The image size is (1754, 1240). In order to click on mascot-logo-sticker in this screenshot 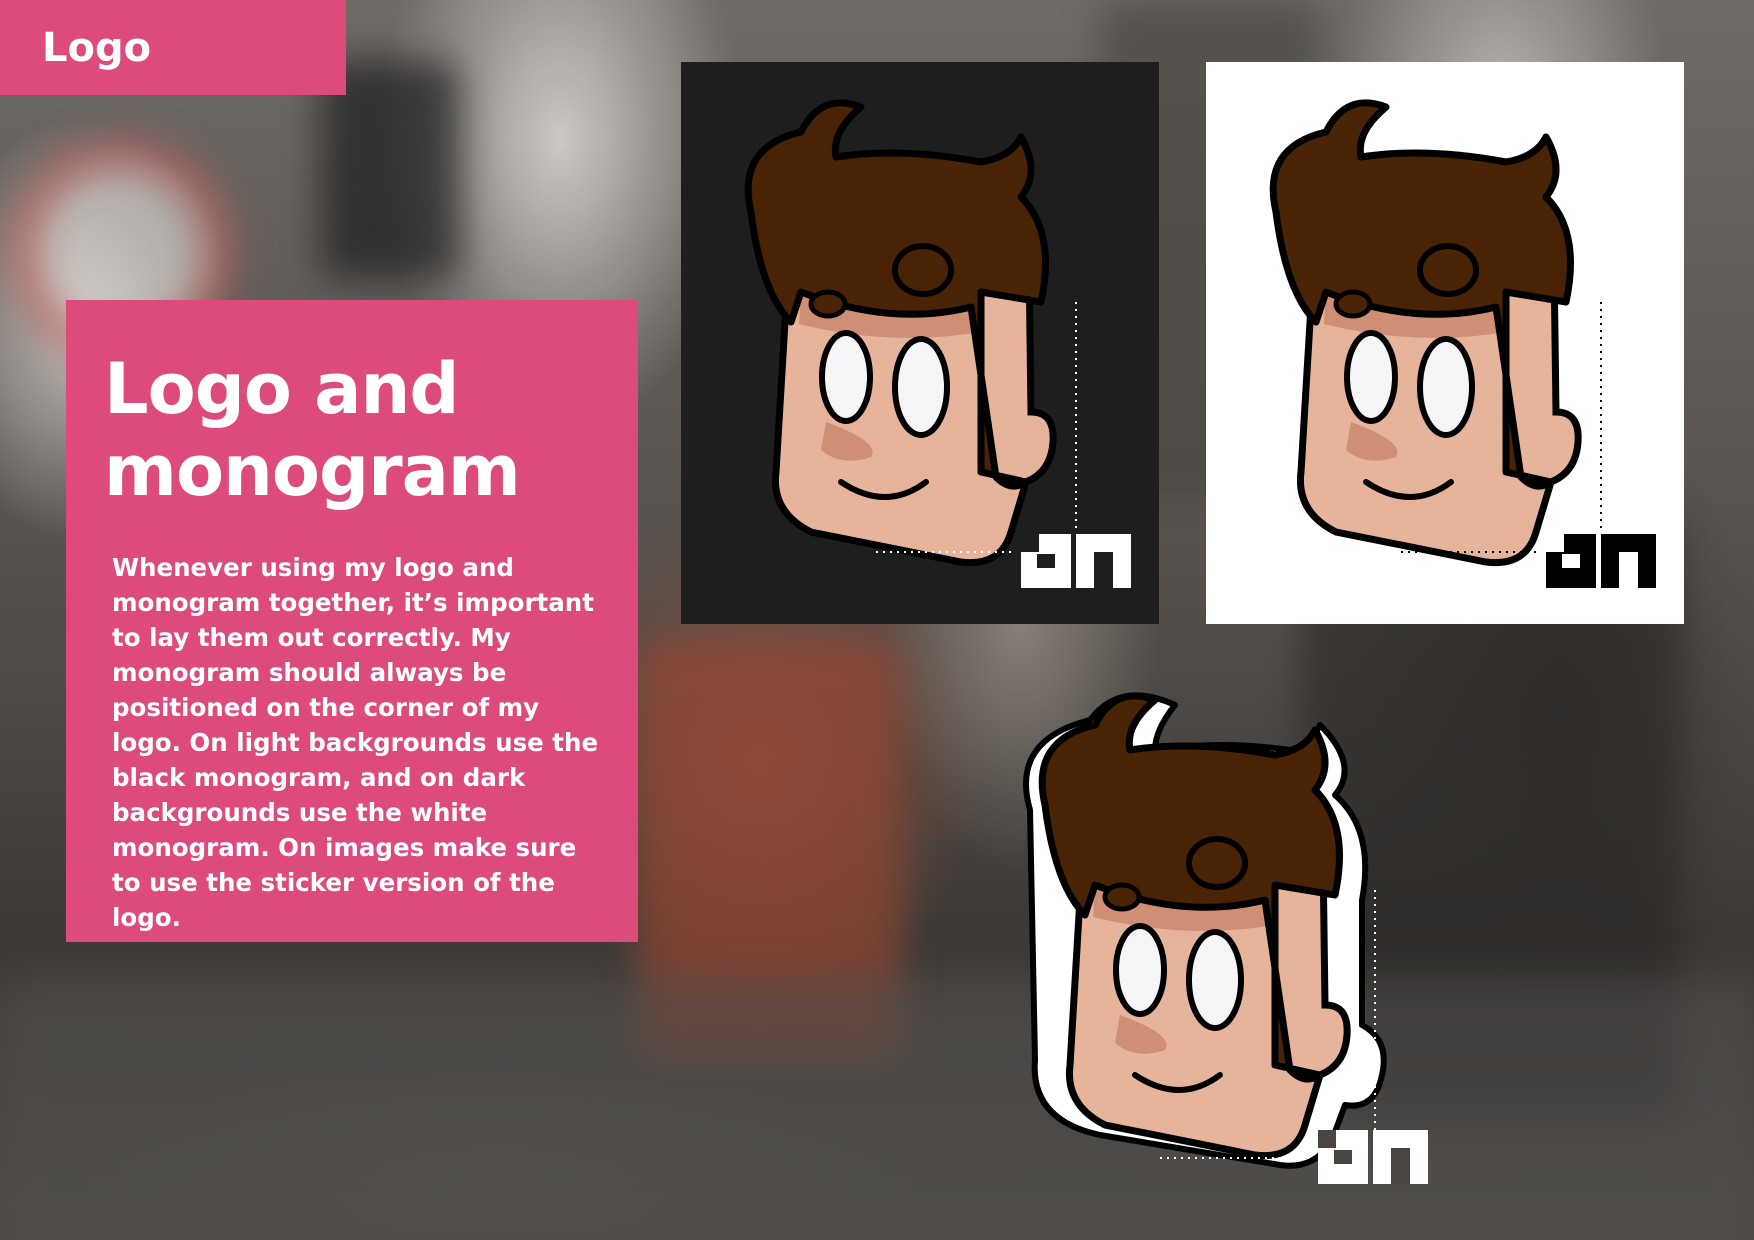, I will do `click(1225, 938)`.